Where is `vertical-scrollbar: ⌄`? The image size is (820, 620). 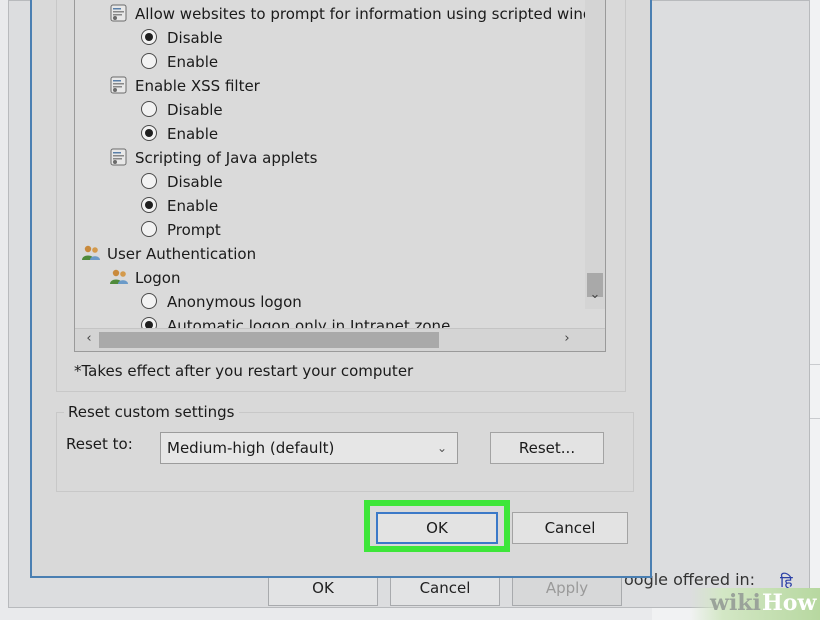 vertical-scrollbar: ⌄ is located at coordinates (595, 154).